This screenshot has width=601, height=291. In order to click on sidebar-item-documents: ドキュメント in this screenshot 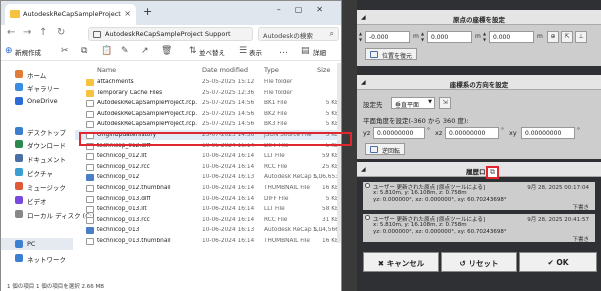, I will do `click(37, 158)`.